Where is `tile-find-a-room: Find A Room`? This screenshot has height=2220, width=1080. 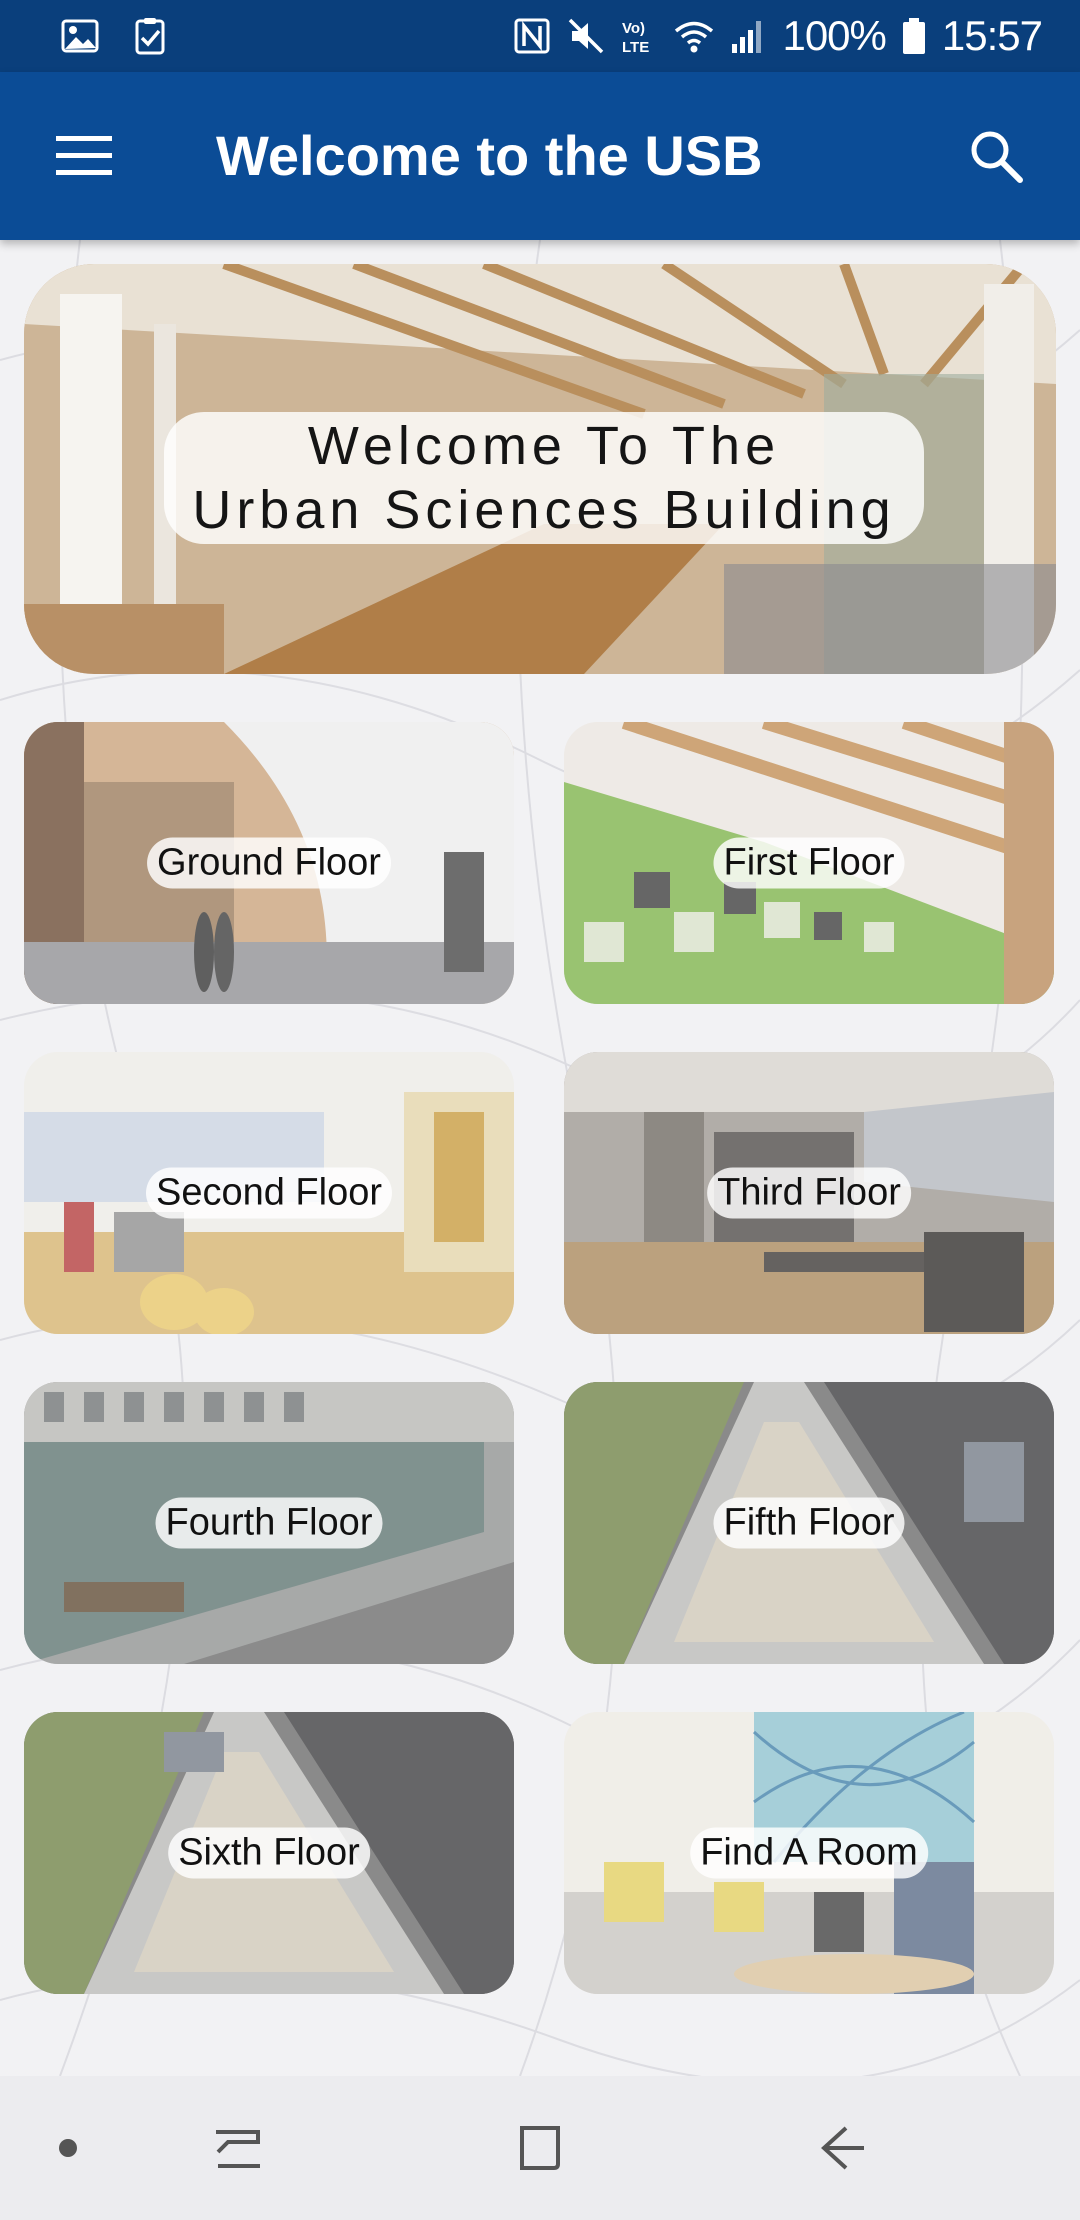 tile-find-a-room: Find A Room is located at coordinates (809, 1853).